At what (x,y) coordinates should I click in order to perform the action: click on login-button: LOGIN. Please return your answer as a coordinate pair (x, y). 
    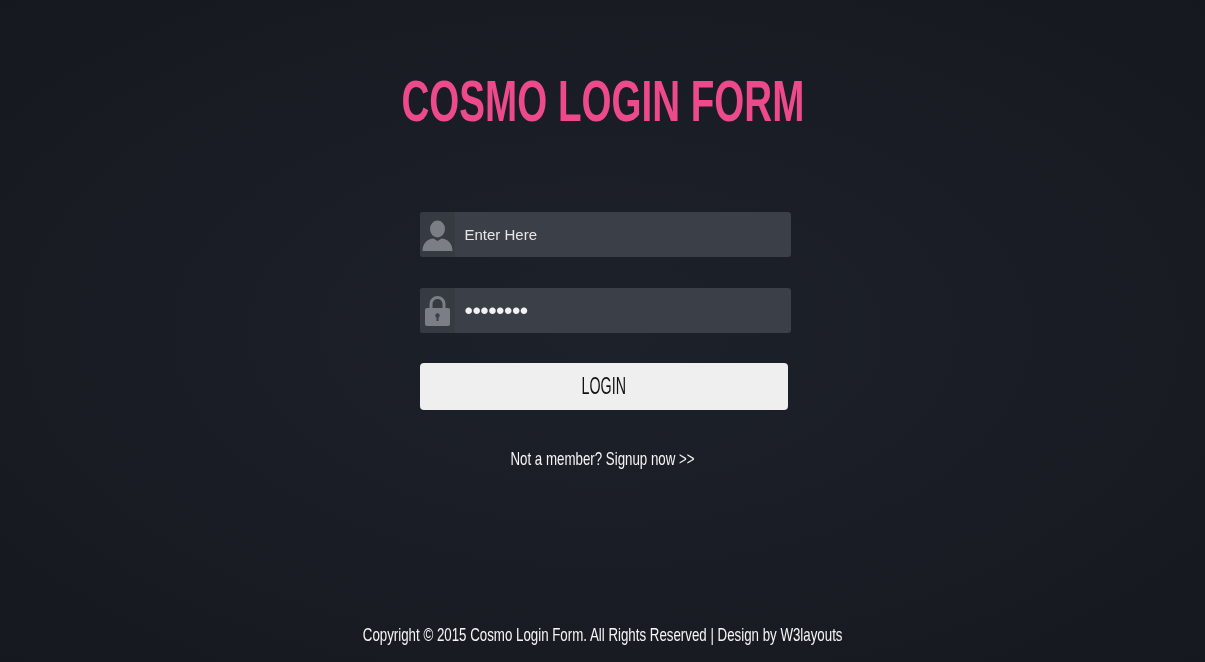
    Looking at the image, I should click on (603, 386).